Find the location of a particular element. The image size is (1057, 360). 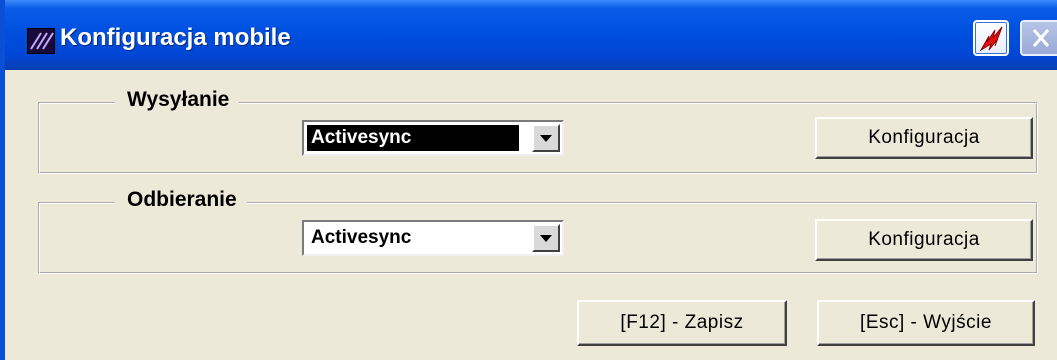

receiving-method-select: Activesync is located at coordinates (433, 238).